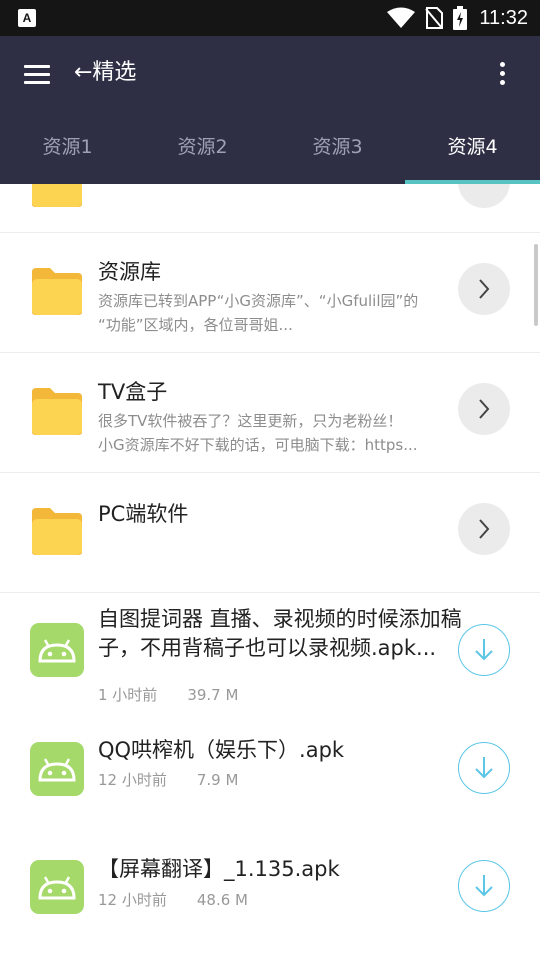  I want to click on file-time: 1 小时前, so click(128, 695).